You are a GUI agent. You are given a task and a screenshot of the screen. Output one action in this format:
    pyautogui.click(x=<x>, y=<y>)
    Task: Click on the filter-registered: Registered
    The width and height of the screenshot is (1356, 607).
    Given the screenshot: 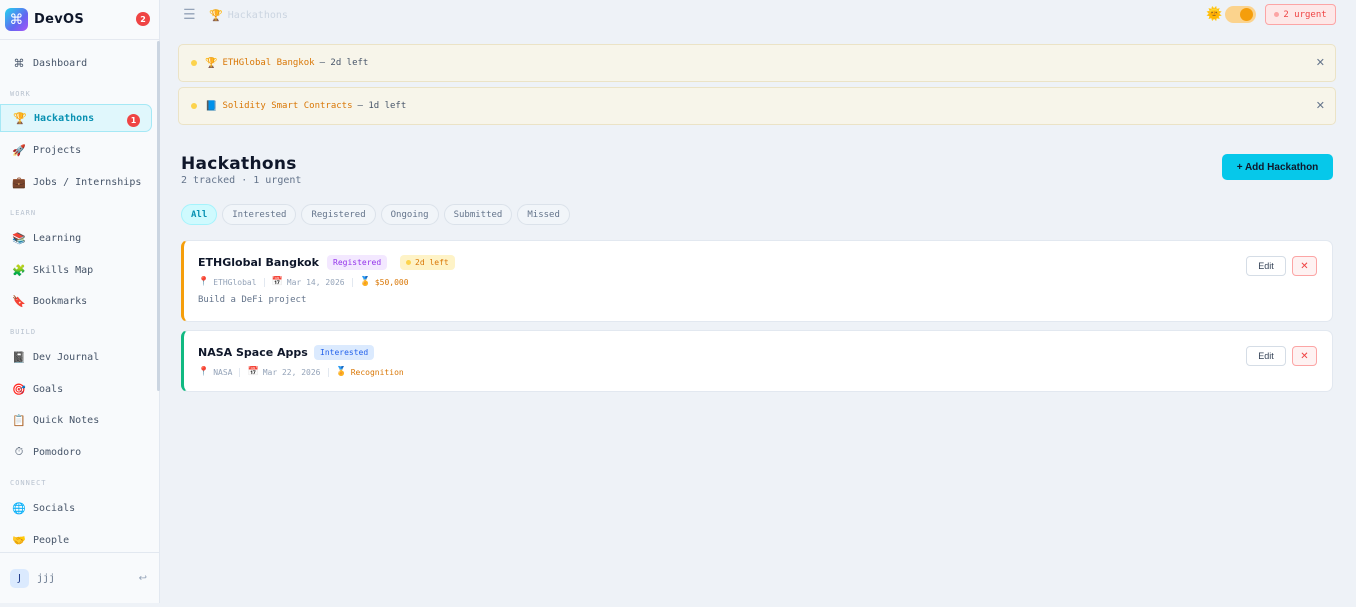 What is the action you would take?
    pyautogui.click(x=338, y=214)
    